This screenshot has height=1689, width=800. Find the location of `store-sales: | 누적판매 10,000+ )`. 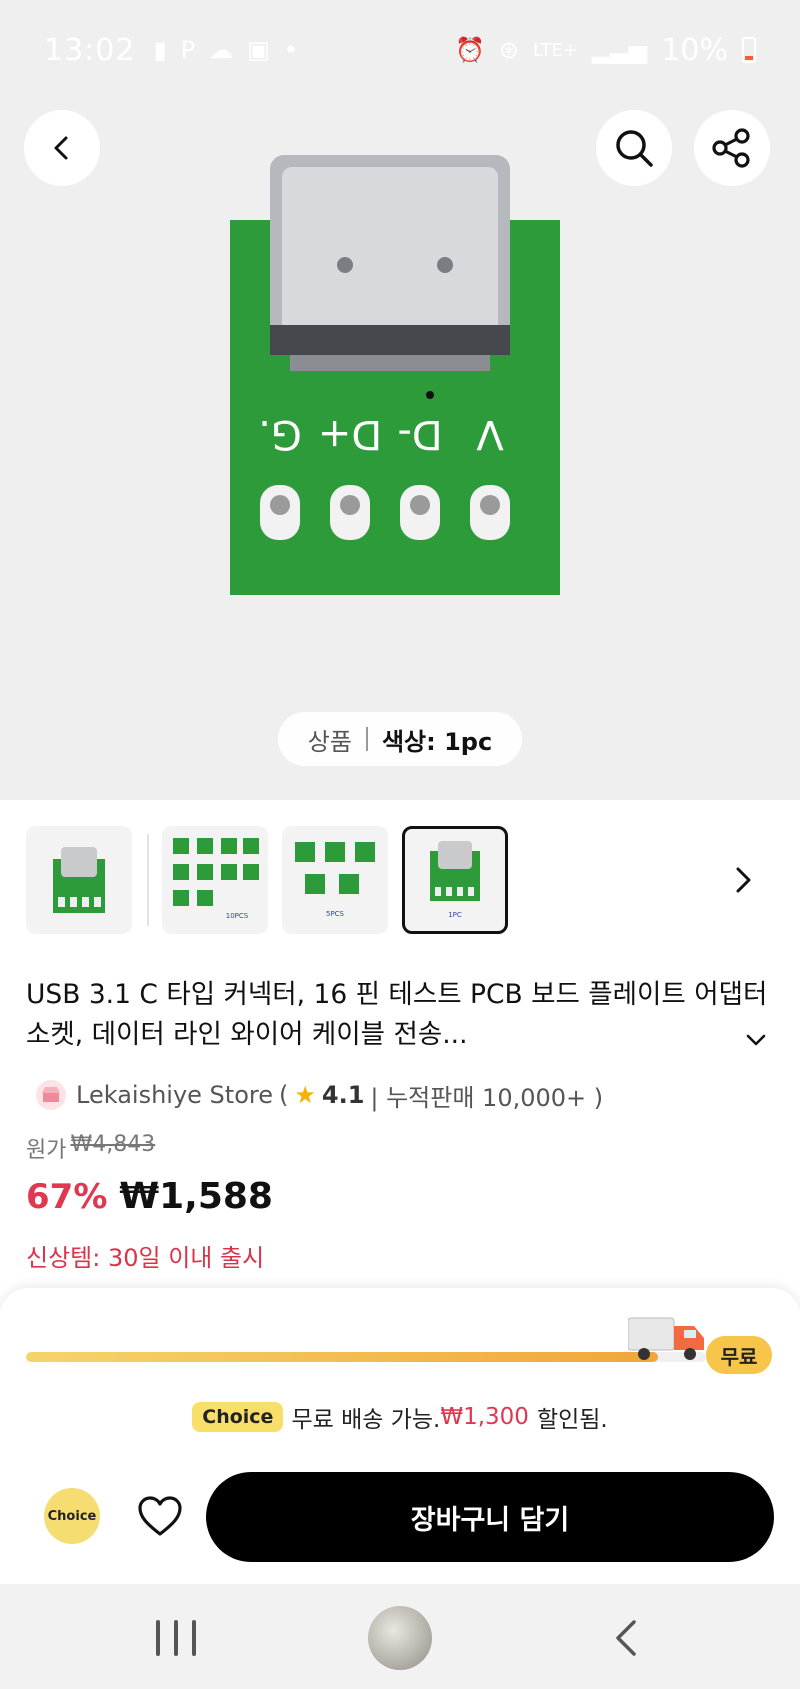

store-sales: | 누적판매 10,000+ ) is located at coordinates (487, 1097).